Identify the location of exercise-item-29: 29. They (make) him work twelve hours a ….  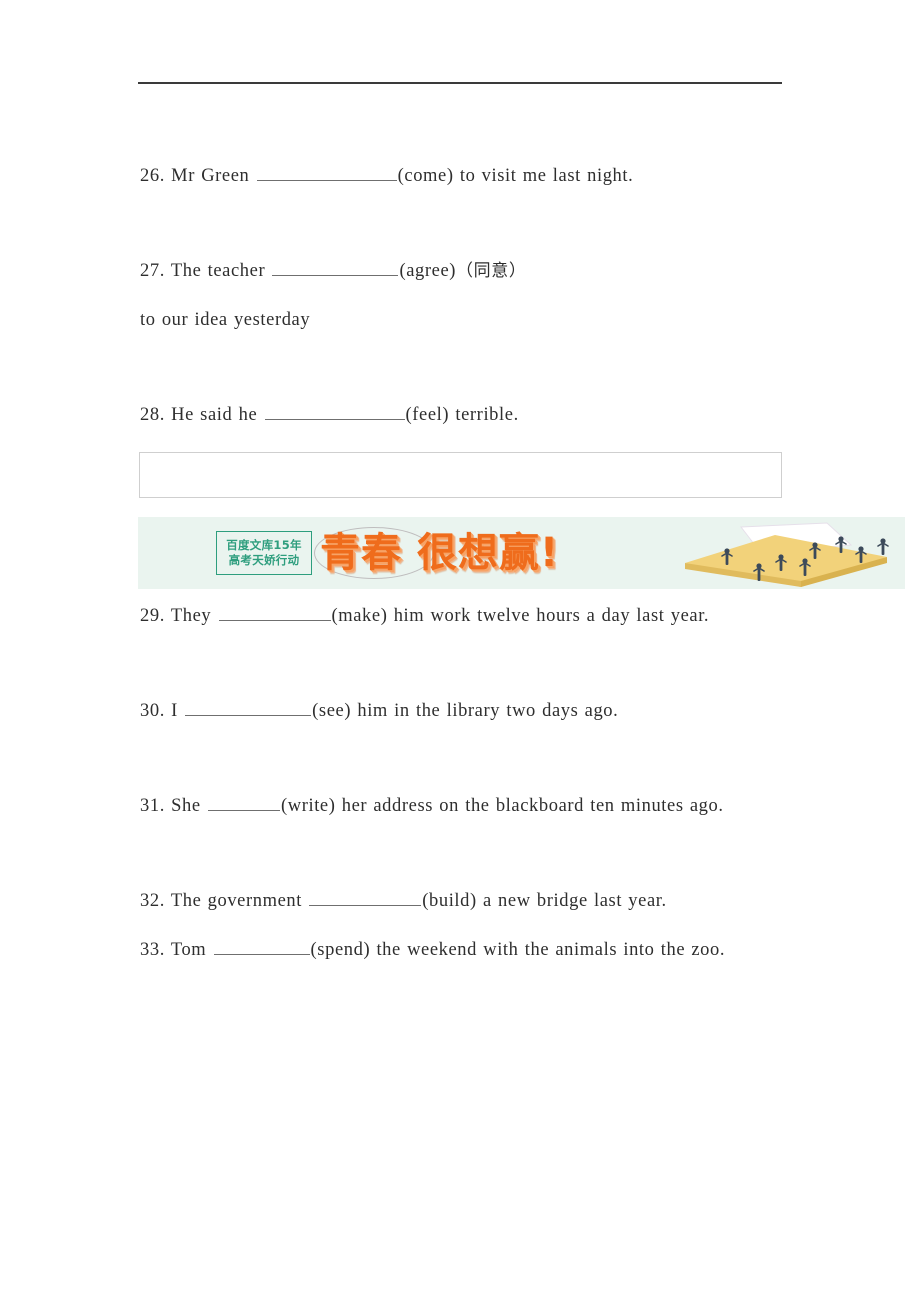
(462, 616).